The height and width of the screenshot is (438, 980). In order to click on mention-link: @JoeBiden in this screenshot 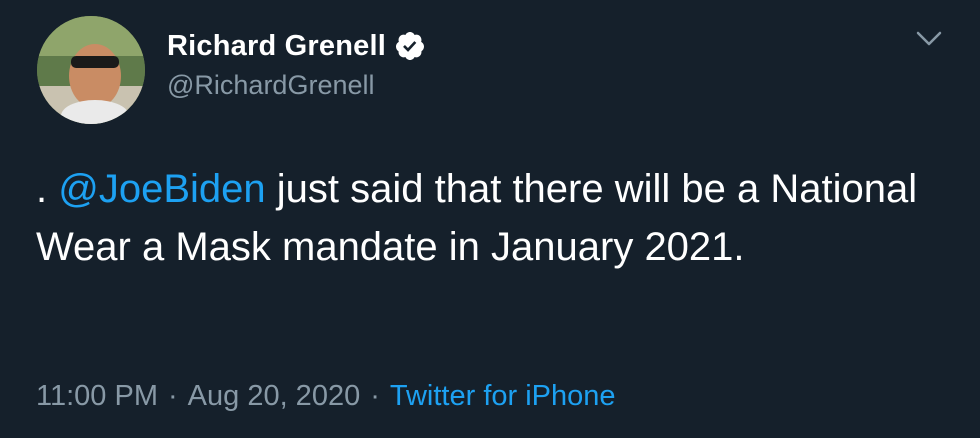, I will do `click(161, 189)`.